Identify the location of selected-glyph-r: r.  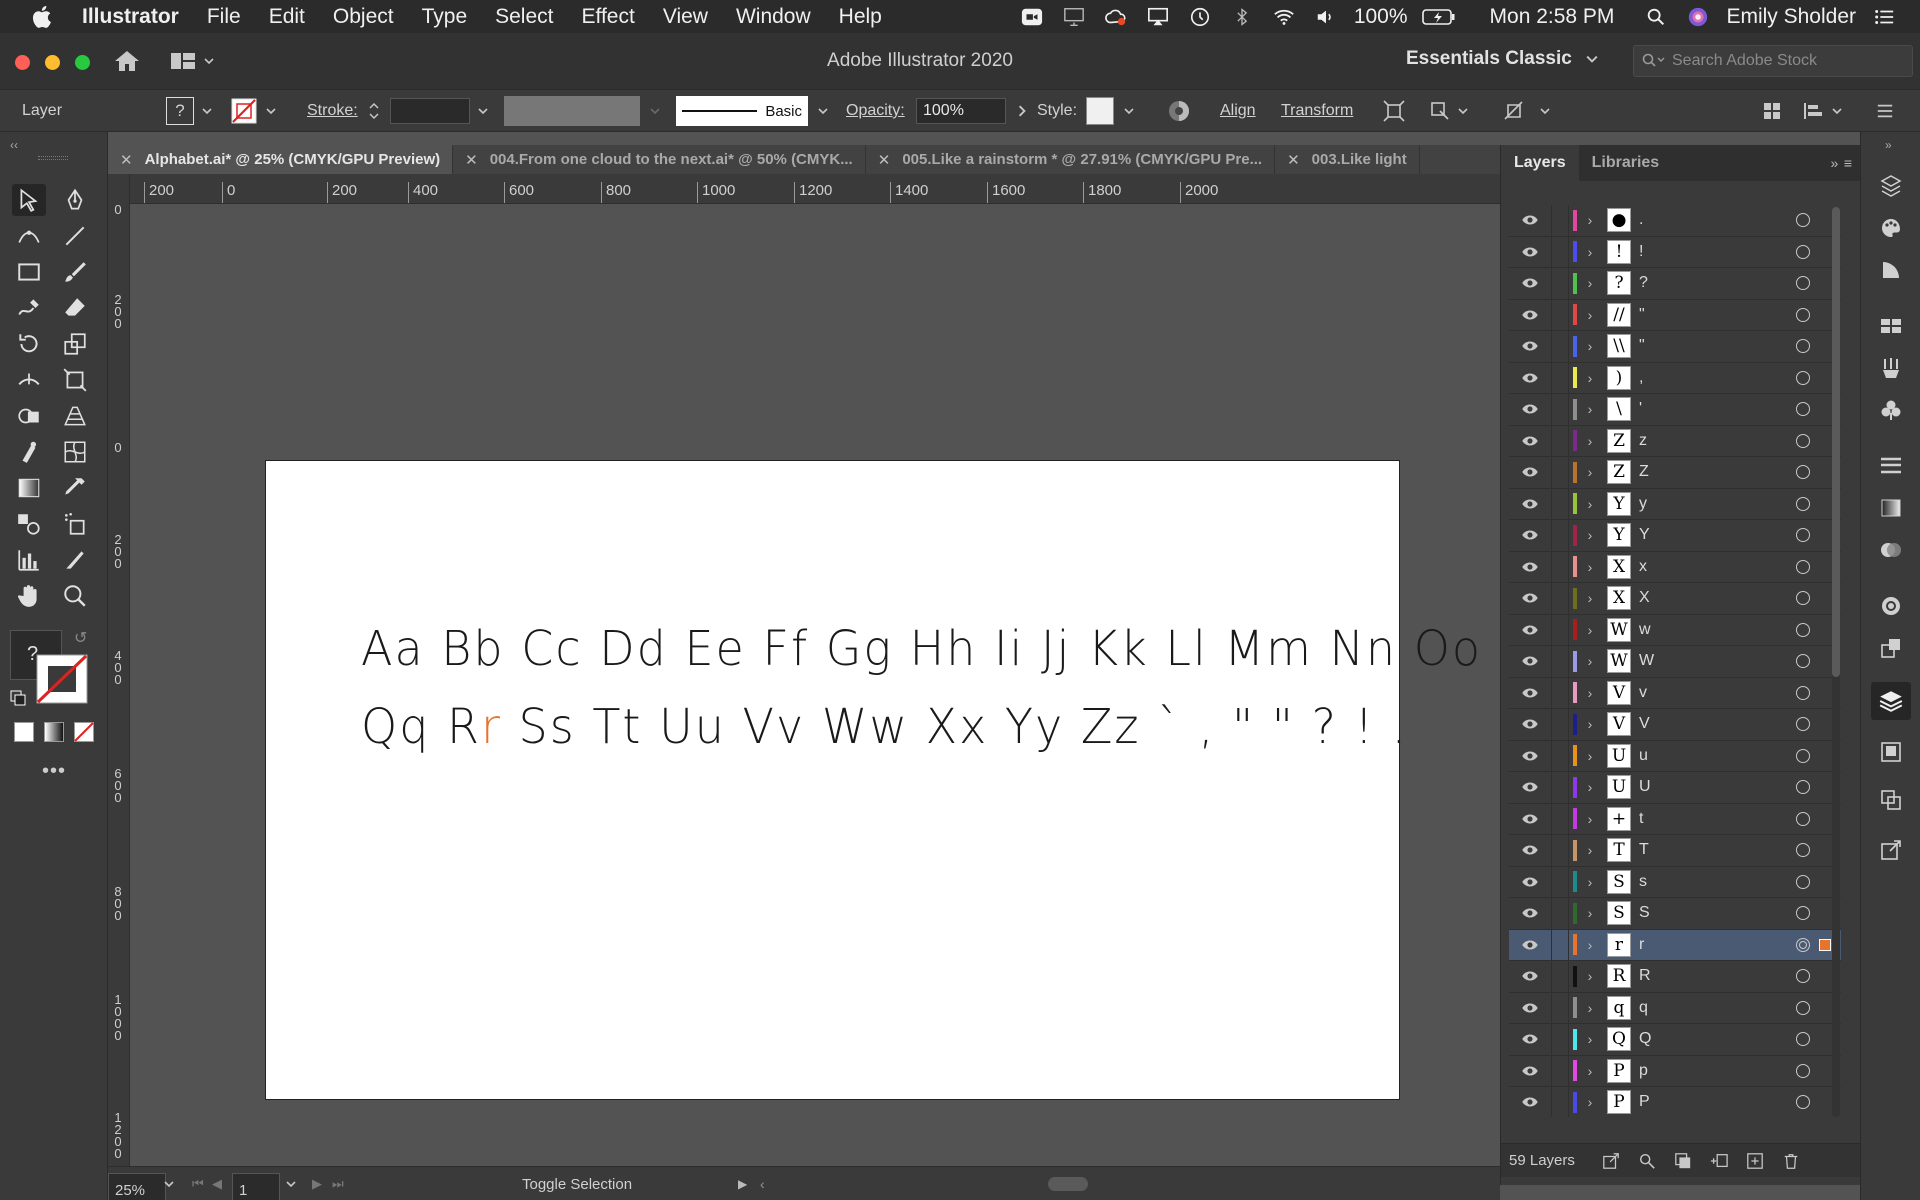
(491, 726).